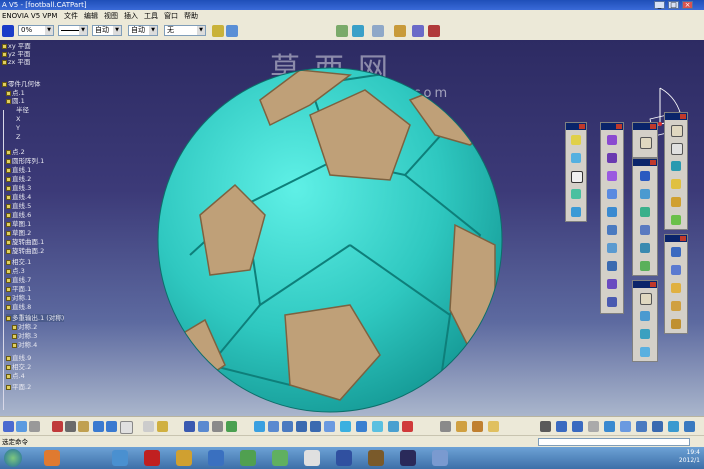  What do you see at coordinates (24, 327) in the screenshot?
I see `tree-node: 对称.2` at bounding box center [24, 327].